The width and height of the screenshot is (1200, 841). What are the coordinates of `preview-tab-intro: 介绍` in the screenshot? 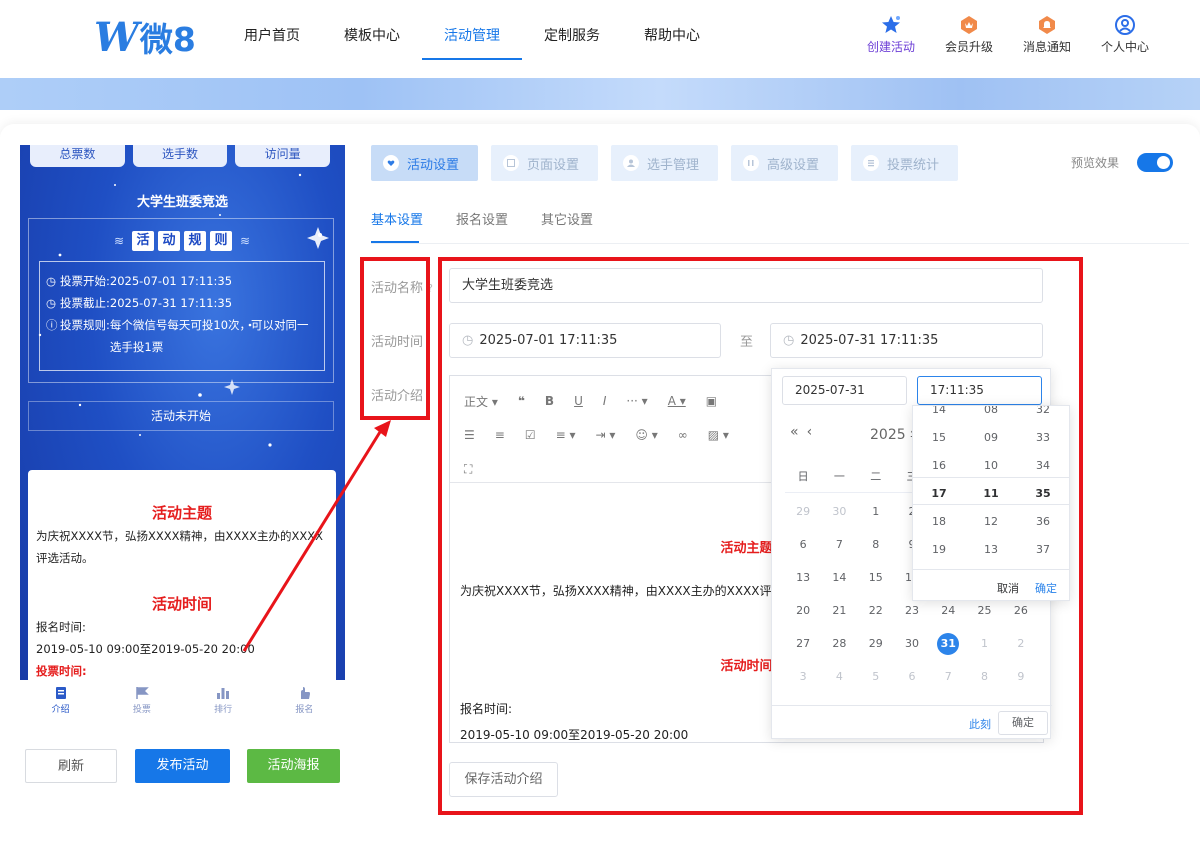 It's located at (60, 700).